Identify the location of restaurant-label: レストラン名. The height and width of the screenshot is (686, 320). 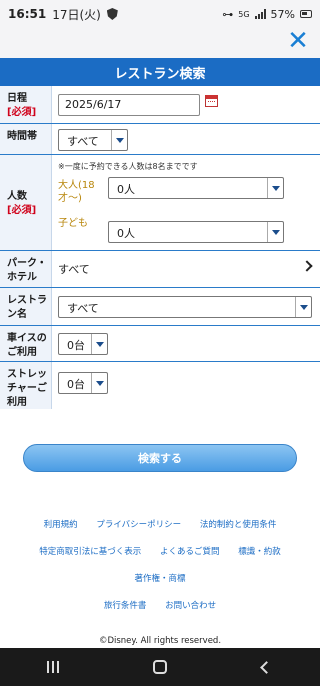
(26, 306).